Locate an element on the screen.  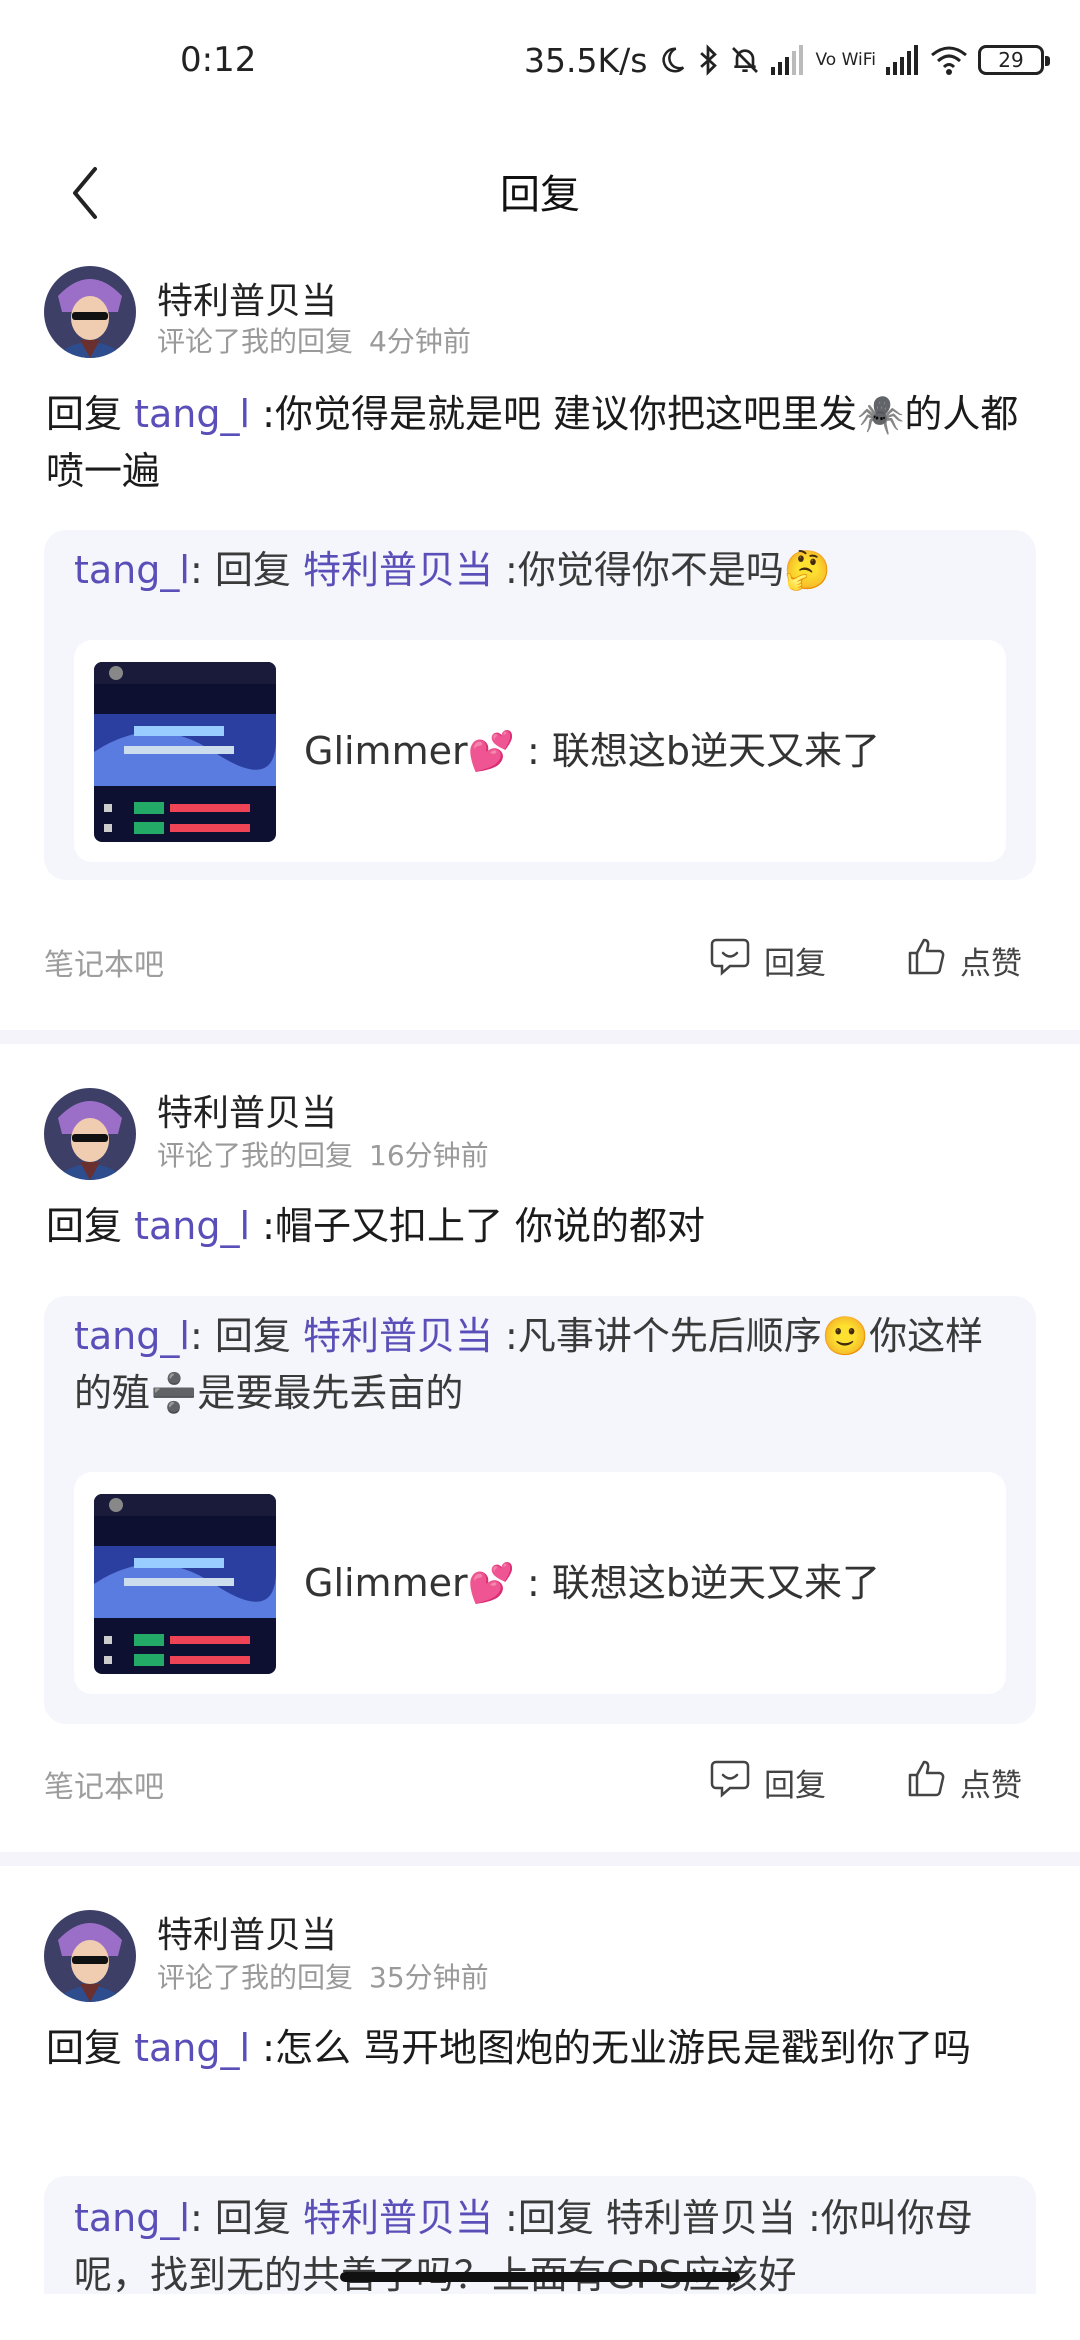
reply-text: 回复 tang_l :怎么 骂开地图炮的无业游民是戳到你了吗 is located at coordinates (540, 2048).